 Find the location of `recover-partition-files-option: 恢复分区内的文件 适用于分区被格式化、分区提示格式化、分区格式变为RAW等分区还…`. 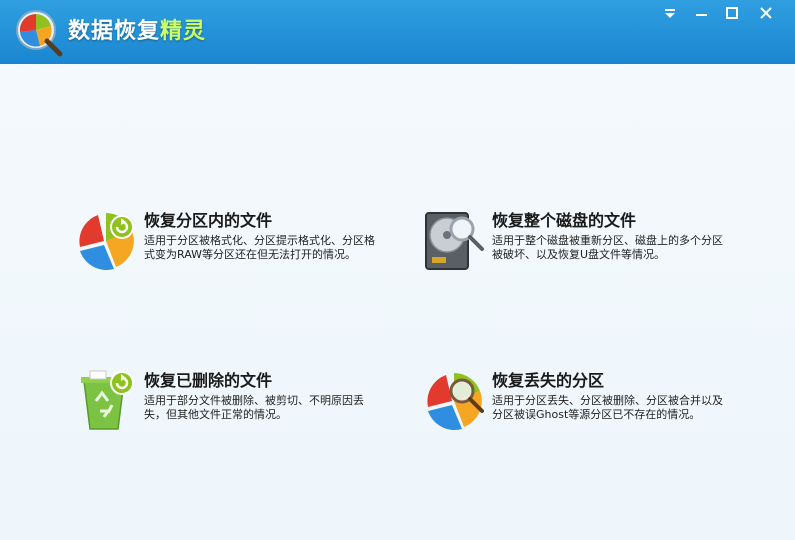

recover-partition-files-option: 恢复分区内的文件 适用于分区被格式化、分区提示格式化、分区格式变为RAW等分区还… is located at coordinates (246, 252).